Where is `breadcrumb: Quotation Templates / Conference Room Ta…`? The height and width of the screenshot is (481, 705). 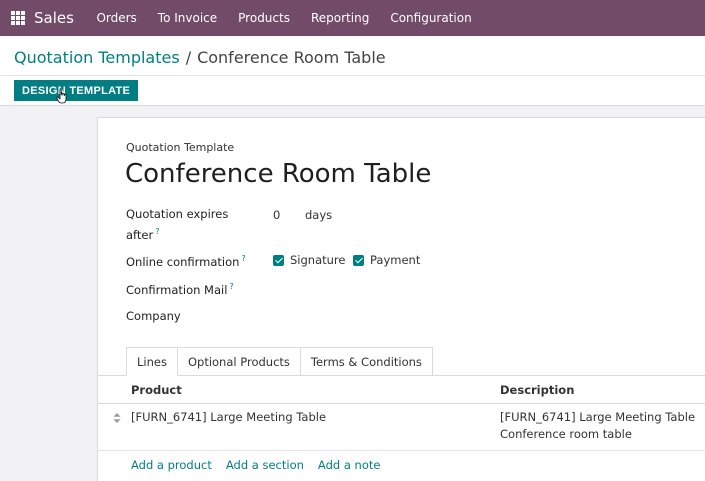
breadcrumb: Quotation Templates / Conference Room Ta… is located at coordinates (200, 57).